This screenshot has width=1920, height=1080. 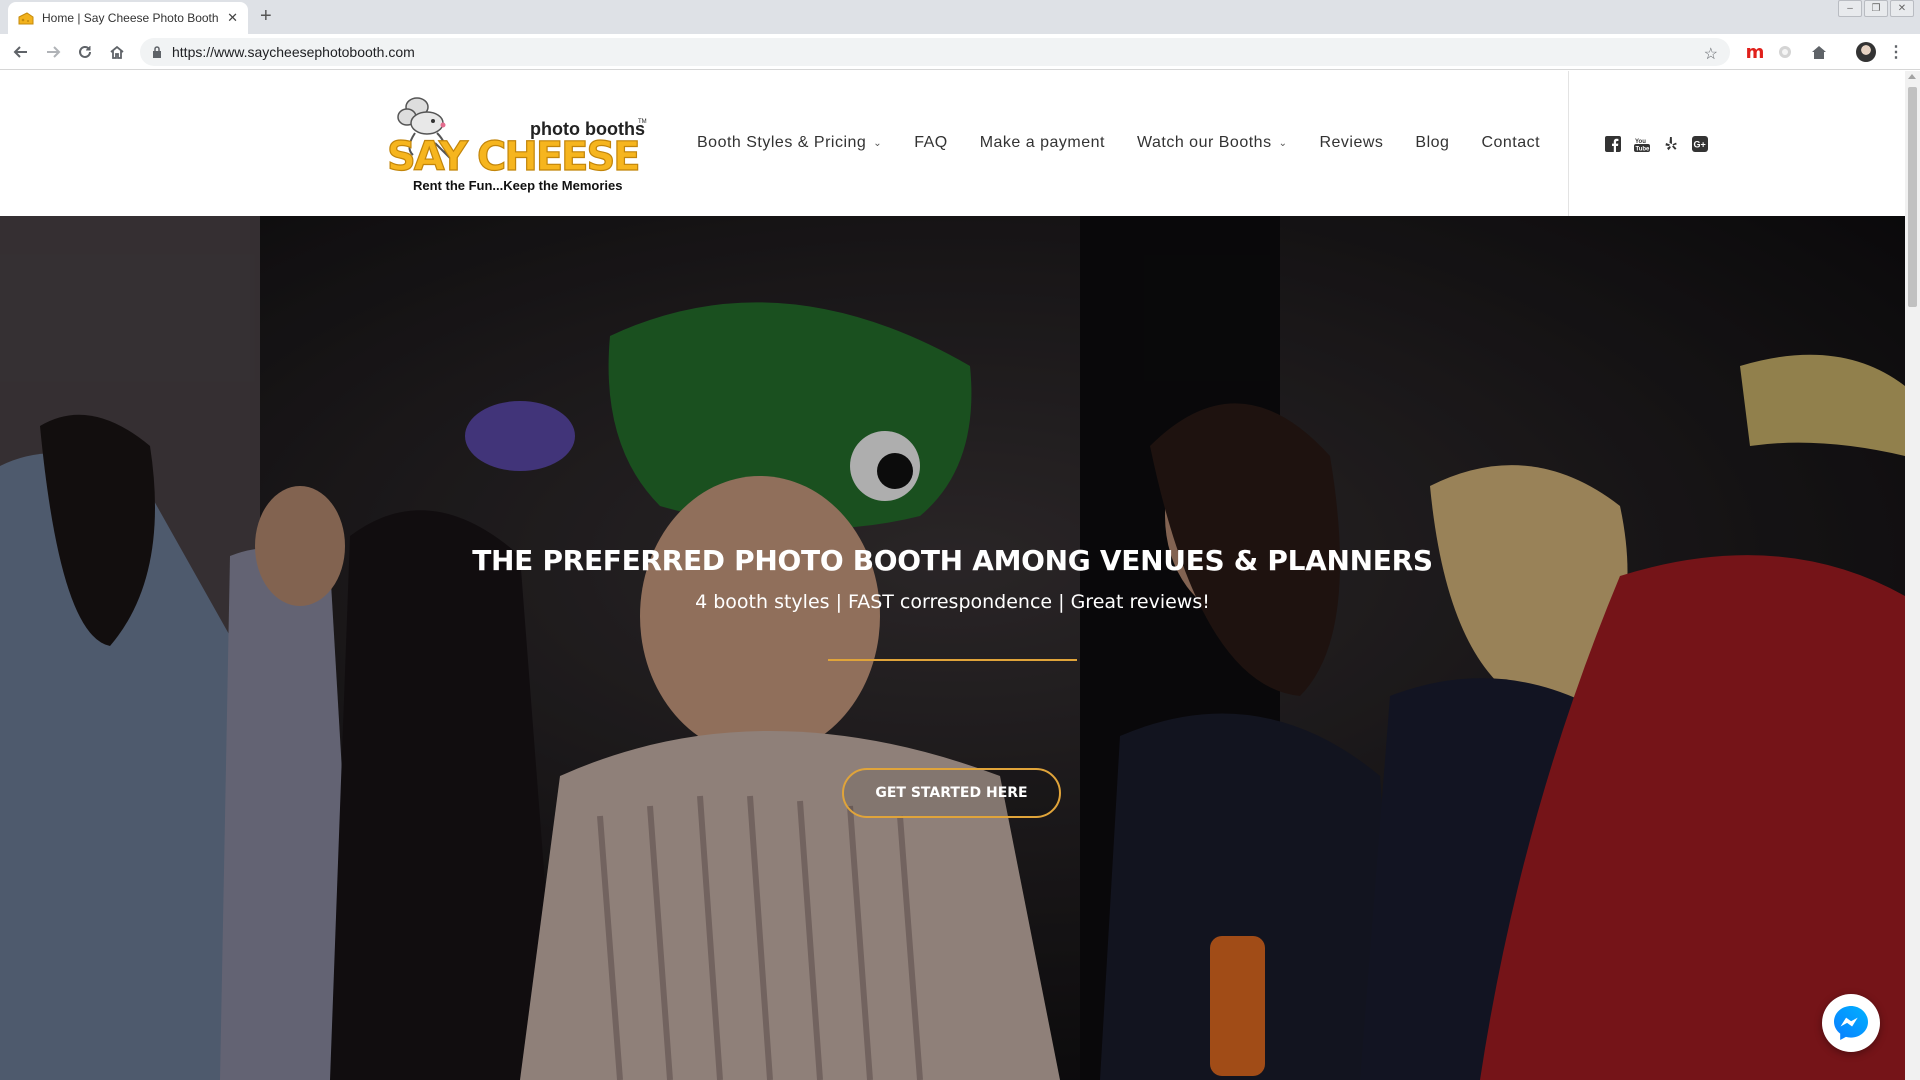 What do you see at coordinates (952, 660) in the screenshot?
I see `hero-divider` at bounding box center [952, 660].